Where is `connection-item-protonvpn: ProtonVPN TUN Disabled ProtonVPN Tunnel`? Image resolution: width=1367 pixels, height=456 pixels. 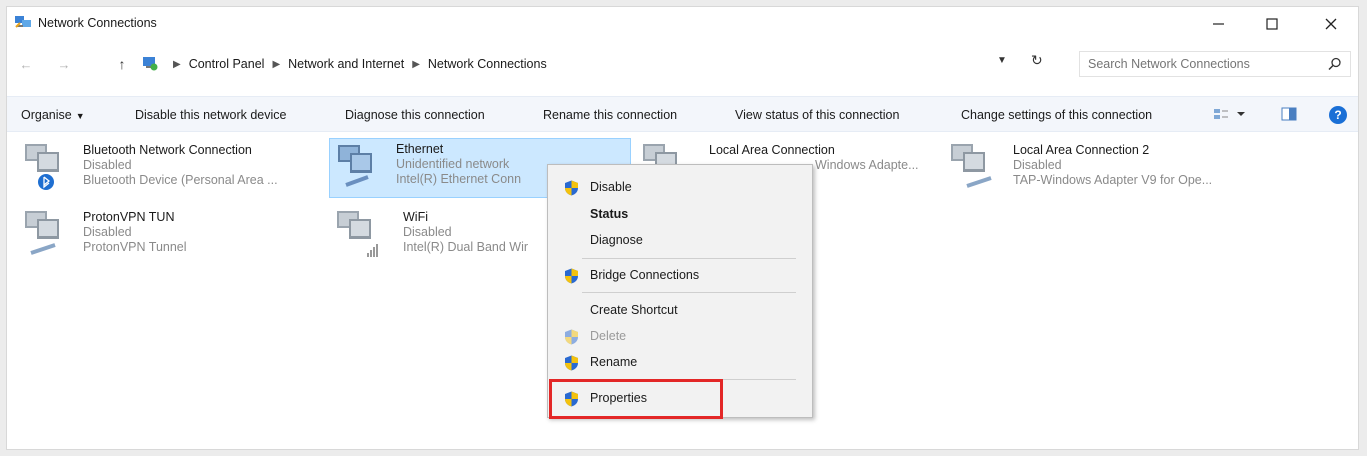
connection-item-protonvpn: ProtonVPN TUN Disabled ProtonVPN Tunnel is located at coordinates (171, 237).